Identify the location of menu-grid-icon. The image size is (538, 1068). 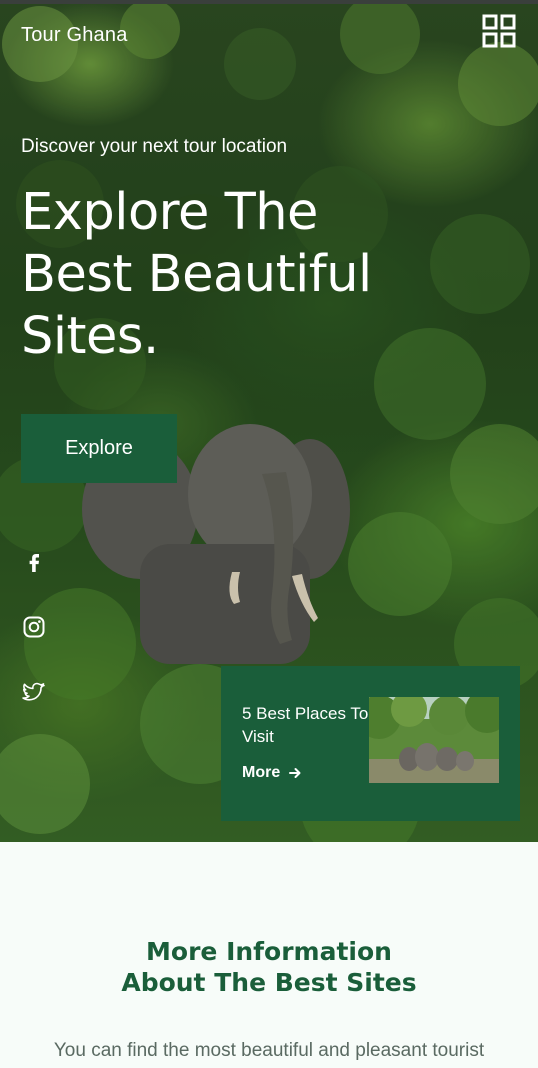
(499, 31).